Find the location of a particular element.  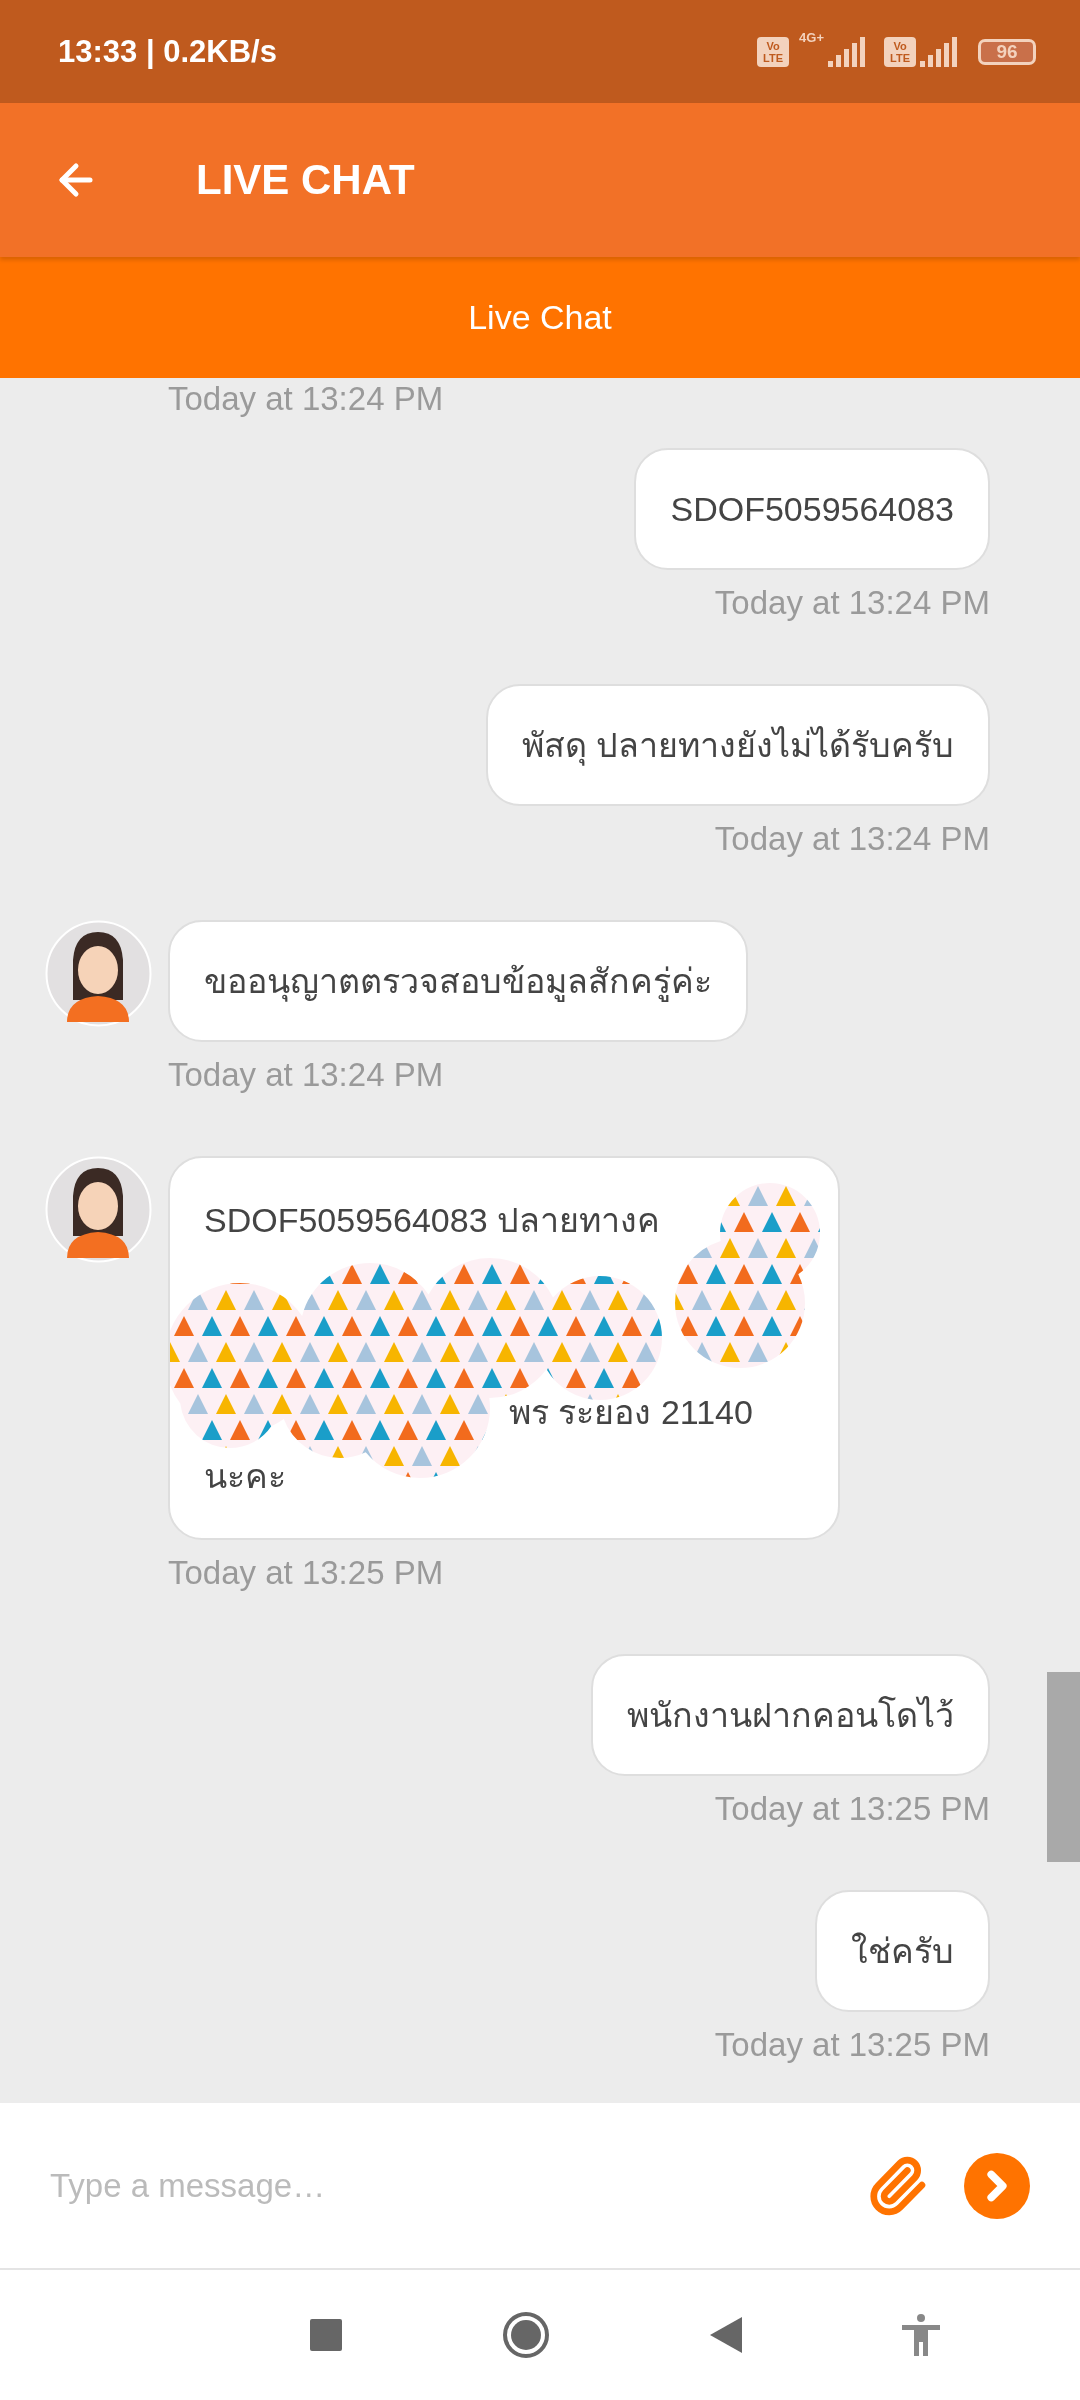

message-bubble: พนักงานฝากคอนโดไว้ is located at coordinates (790, 1715).